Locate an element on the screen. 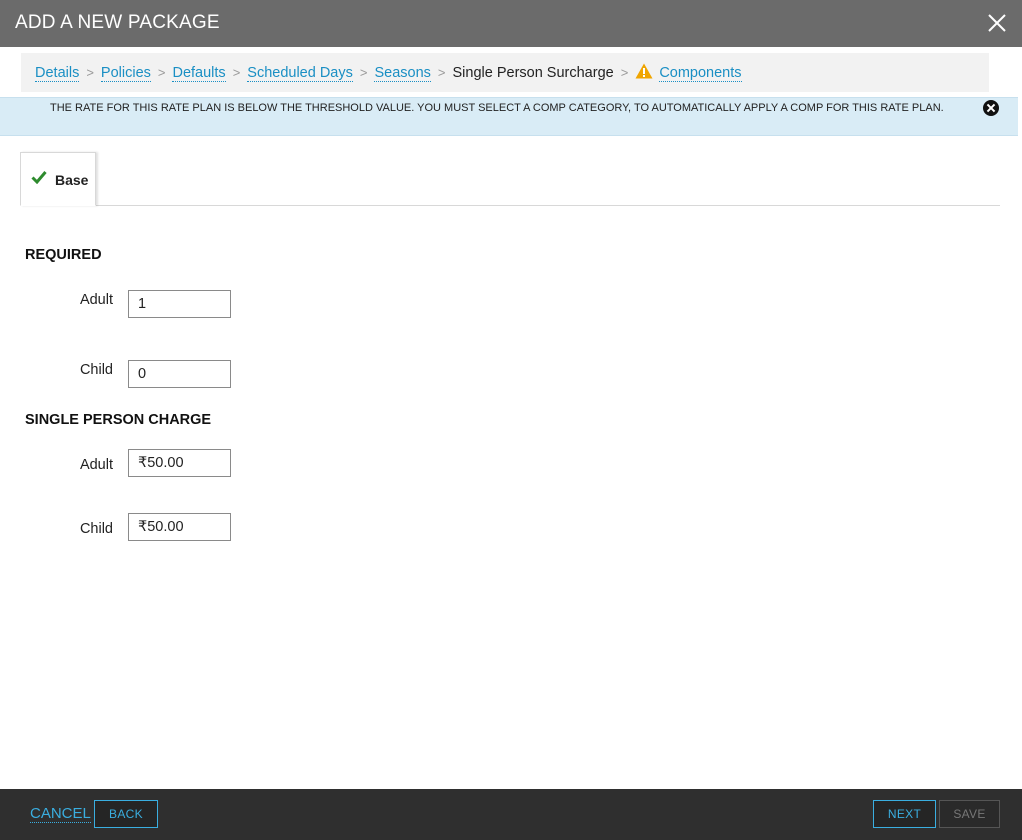 The width and height of the screenshot is (1022, 840). save-button: SAVE is located at coordinates (969, 814).